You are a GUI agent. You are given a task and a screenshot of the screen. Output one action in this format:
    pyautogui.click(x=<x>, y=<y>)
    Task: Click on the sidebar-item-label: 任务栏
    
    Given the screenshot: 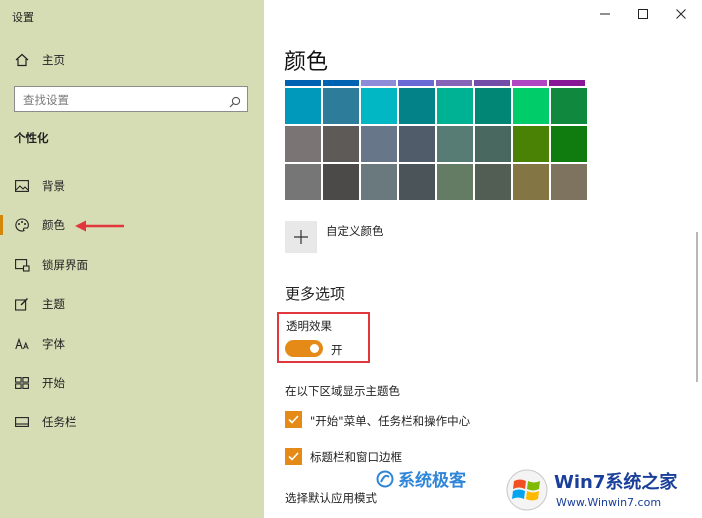 What is the action you would take?
    pyautogui.click(x=59, y=422)
    